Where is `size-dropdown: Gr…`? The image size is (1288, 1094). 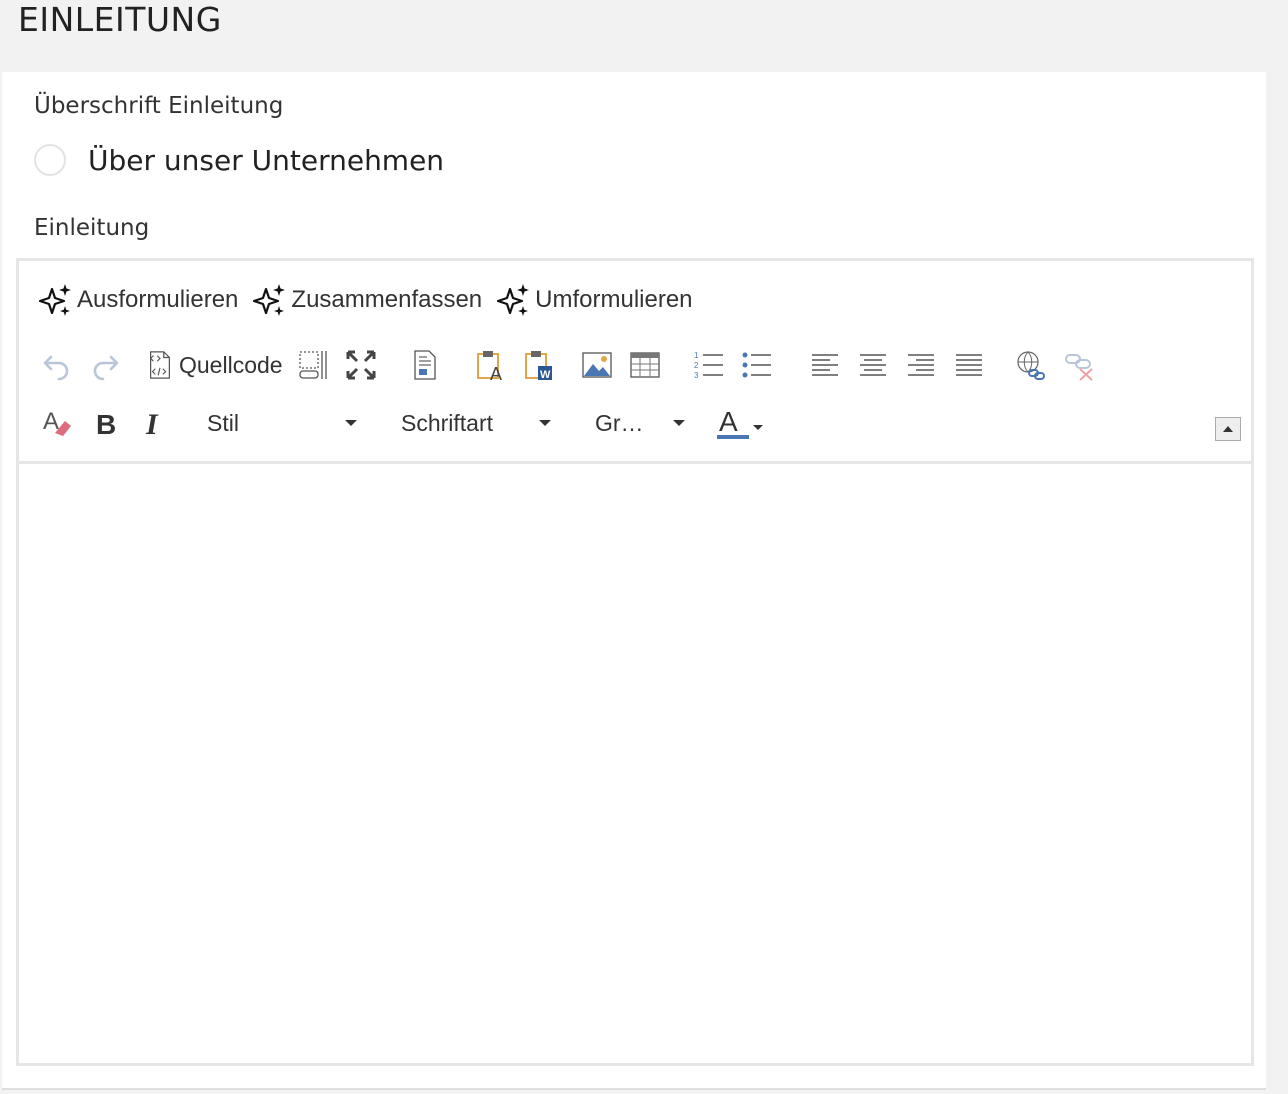 size-dropdown: Gr… is located at coordinates (640, 423).